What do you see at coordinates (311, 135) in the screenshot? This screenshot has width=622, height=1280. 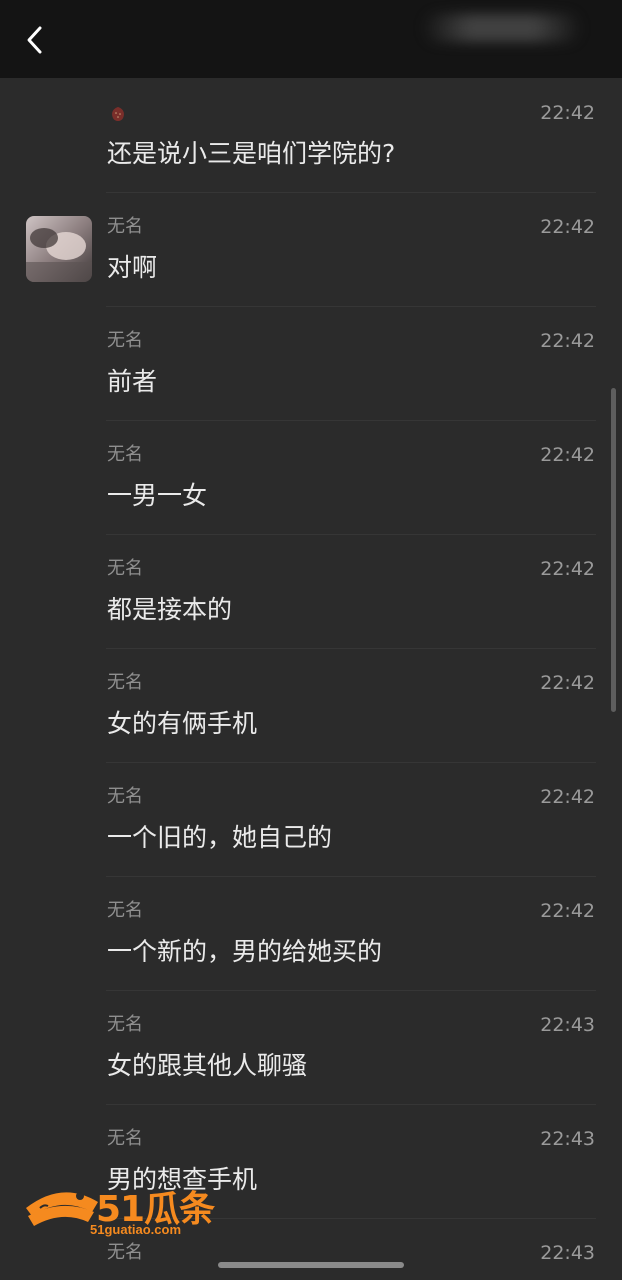 I see `message-item: 22:42 还是说小三是咱们学院的?` at bounding box center [311, 135].